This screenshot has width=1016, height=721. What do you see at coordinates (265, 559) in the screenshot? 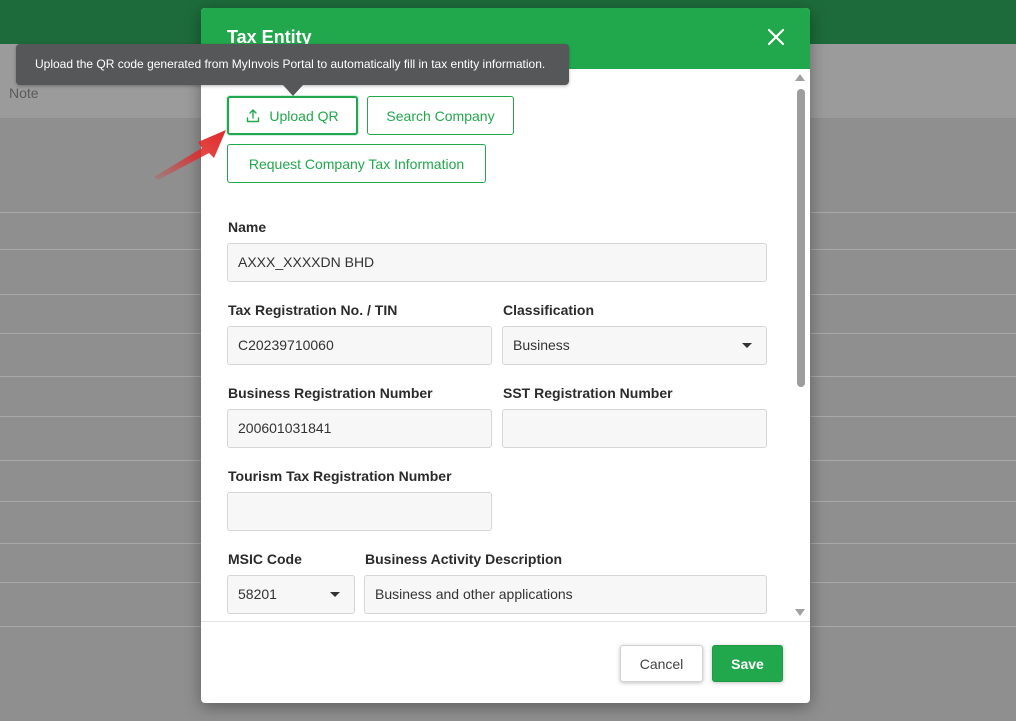
I see `msic-label: MSIC Code` at bounding box center [265, 559].